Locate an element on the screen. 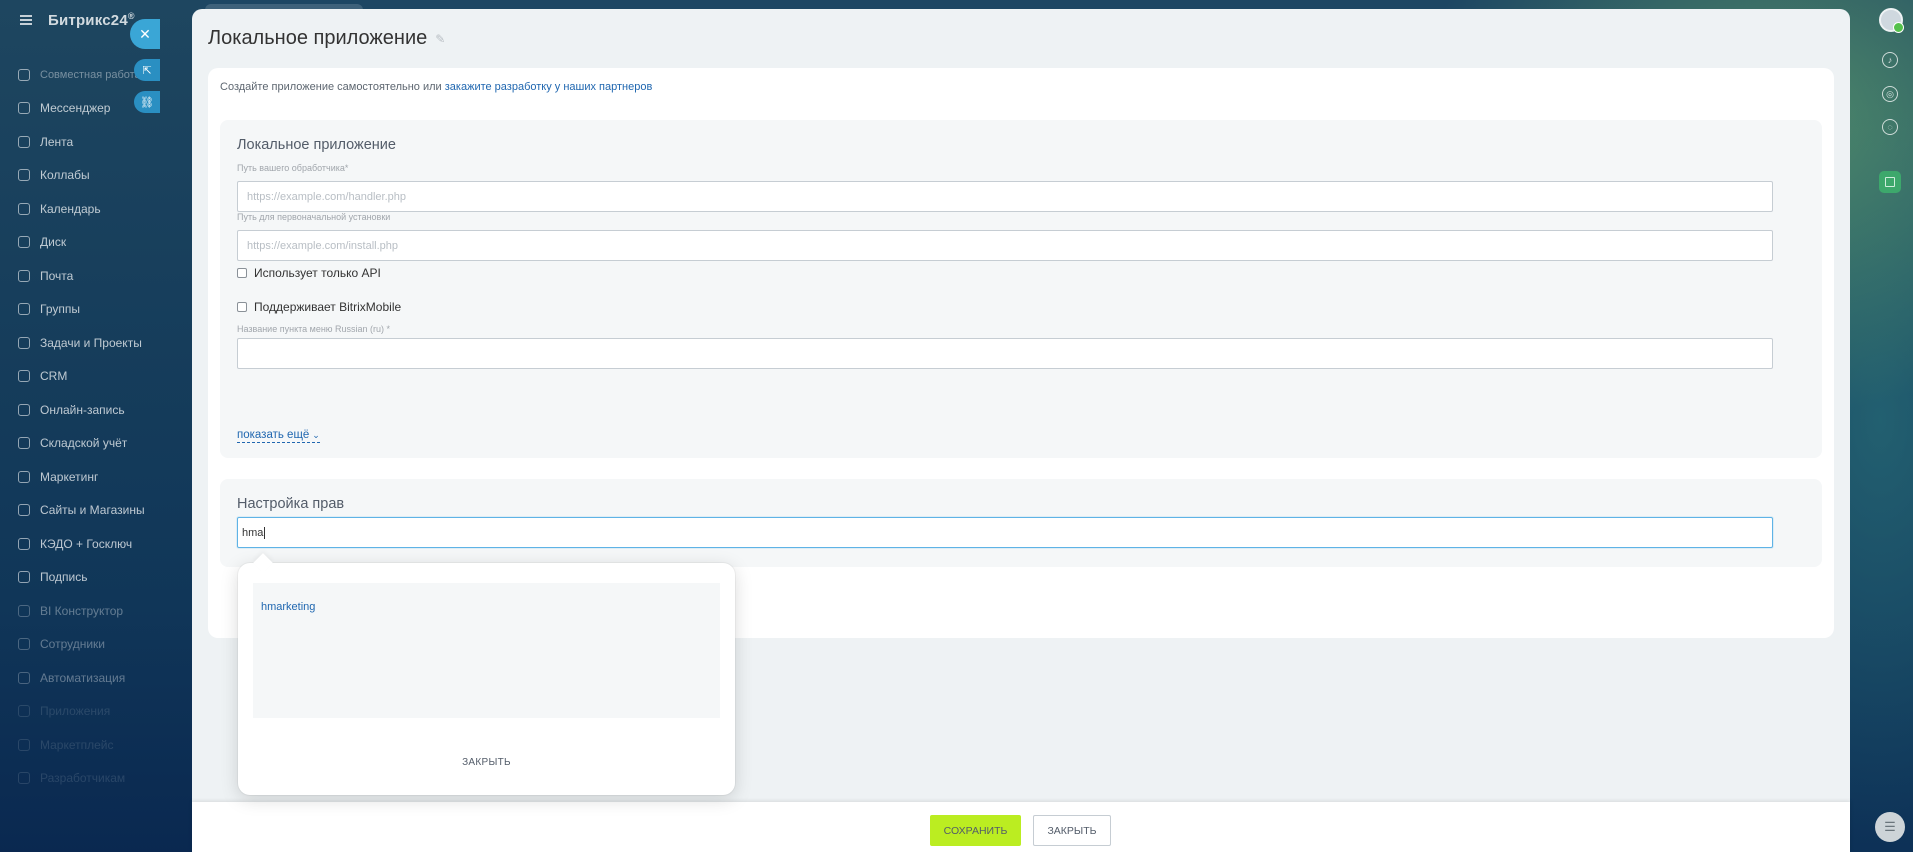  open-new-window-button: ⇱ is located at coordinates (147, 70).